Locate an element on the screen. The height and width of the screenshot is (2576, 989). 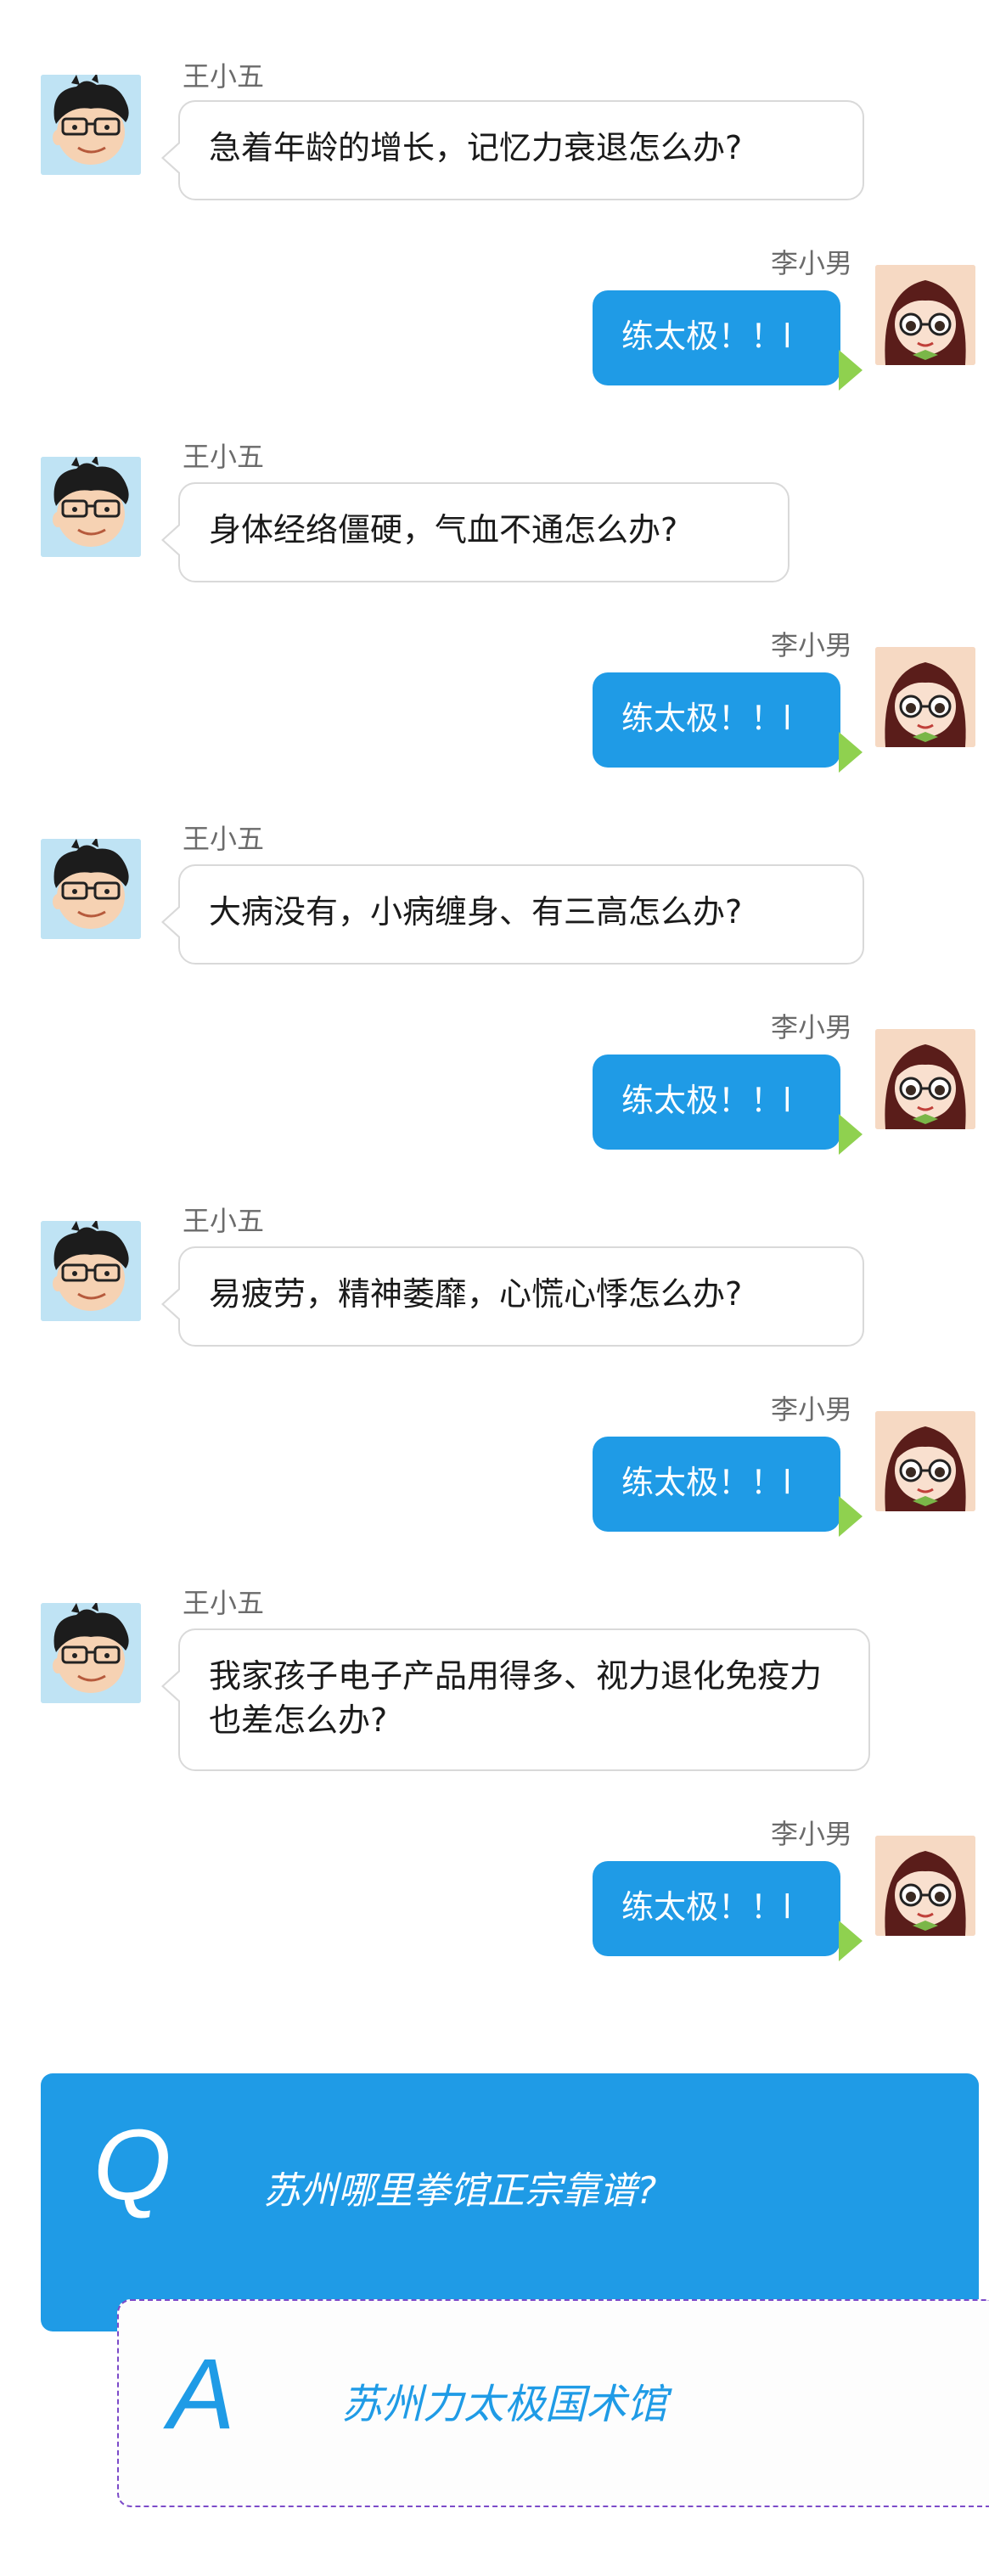
incoming-message-bubble: 我家孩子电子产品用得多、视力退化免疫力也差怎么办? is located at coordinates (515, 1699).